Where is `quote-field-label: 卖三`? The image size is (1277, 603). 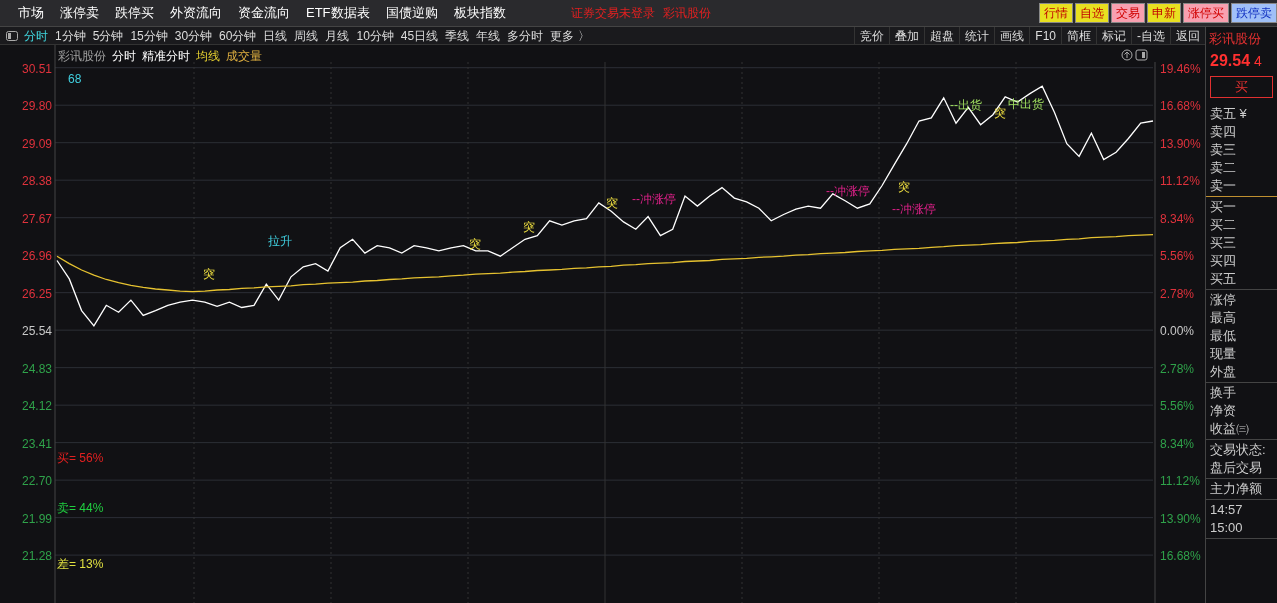 quote-field-label: 卖三 is located at coordinates (1223, 149).